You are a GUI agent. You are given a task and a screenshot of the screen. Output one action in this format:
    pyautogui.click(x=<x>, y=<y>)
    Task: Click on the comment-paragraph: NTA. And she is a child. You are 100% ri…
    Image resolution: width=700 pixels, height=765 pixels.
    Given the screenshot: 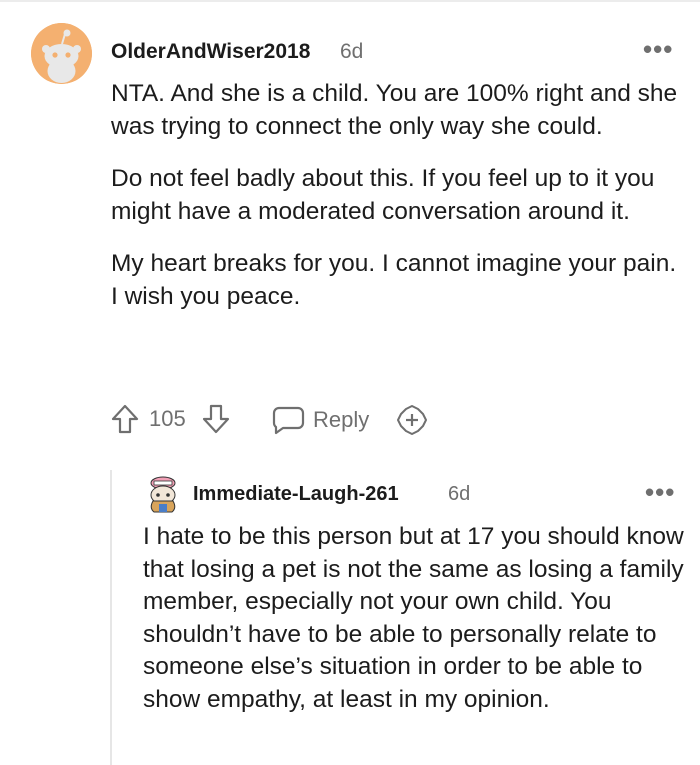 What is the action you would take?
    pyautogui.click(x=394, y=110)
    